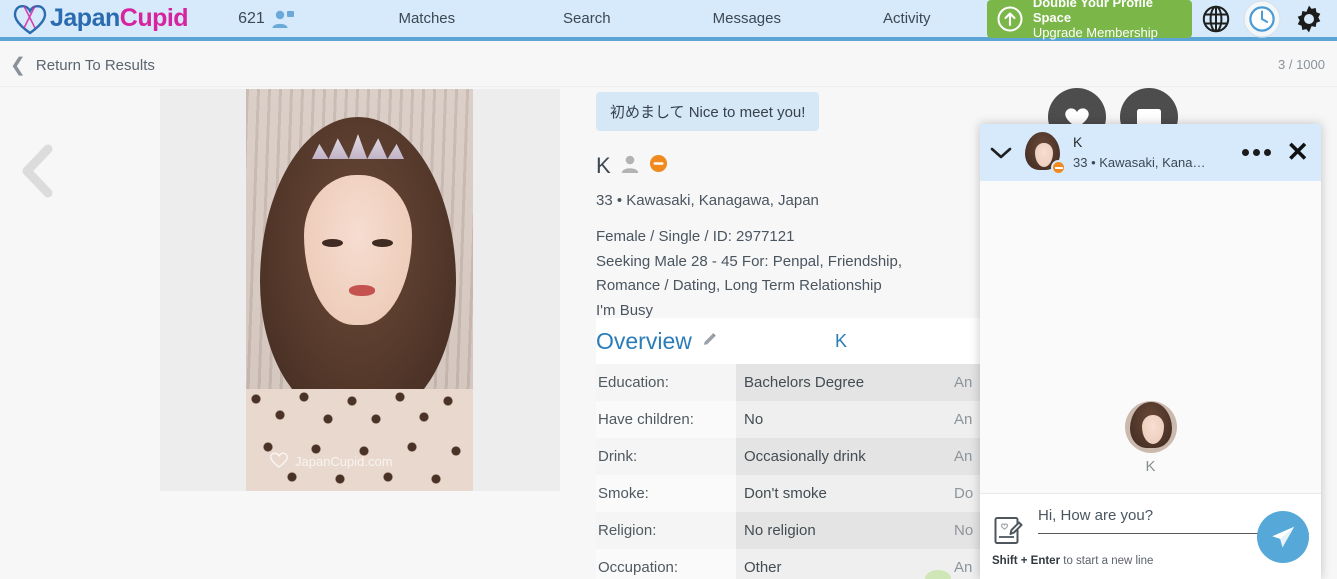 The width and height of the screenshot is (1337, 579). I want to click on overview-title: Overview, so click(644, 340).